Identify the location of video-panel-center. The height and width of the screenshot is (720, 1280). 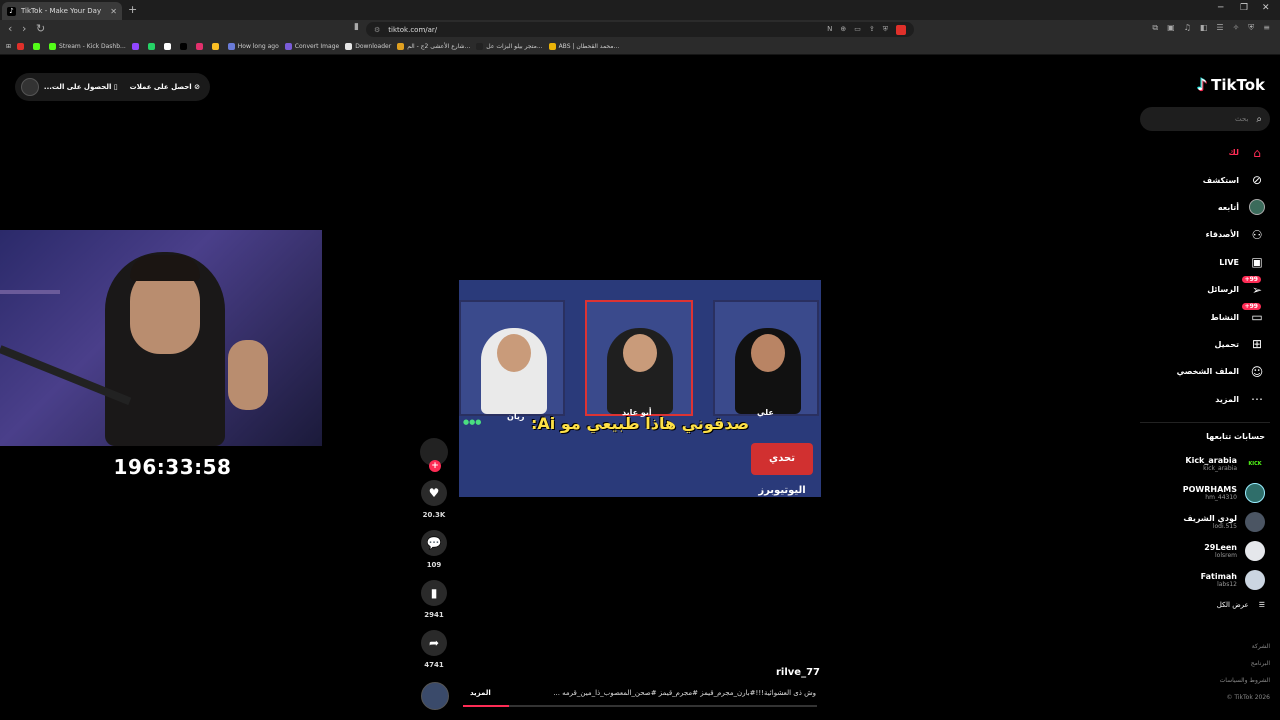
(639, 358).